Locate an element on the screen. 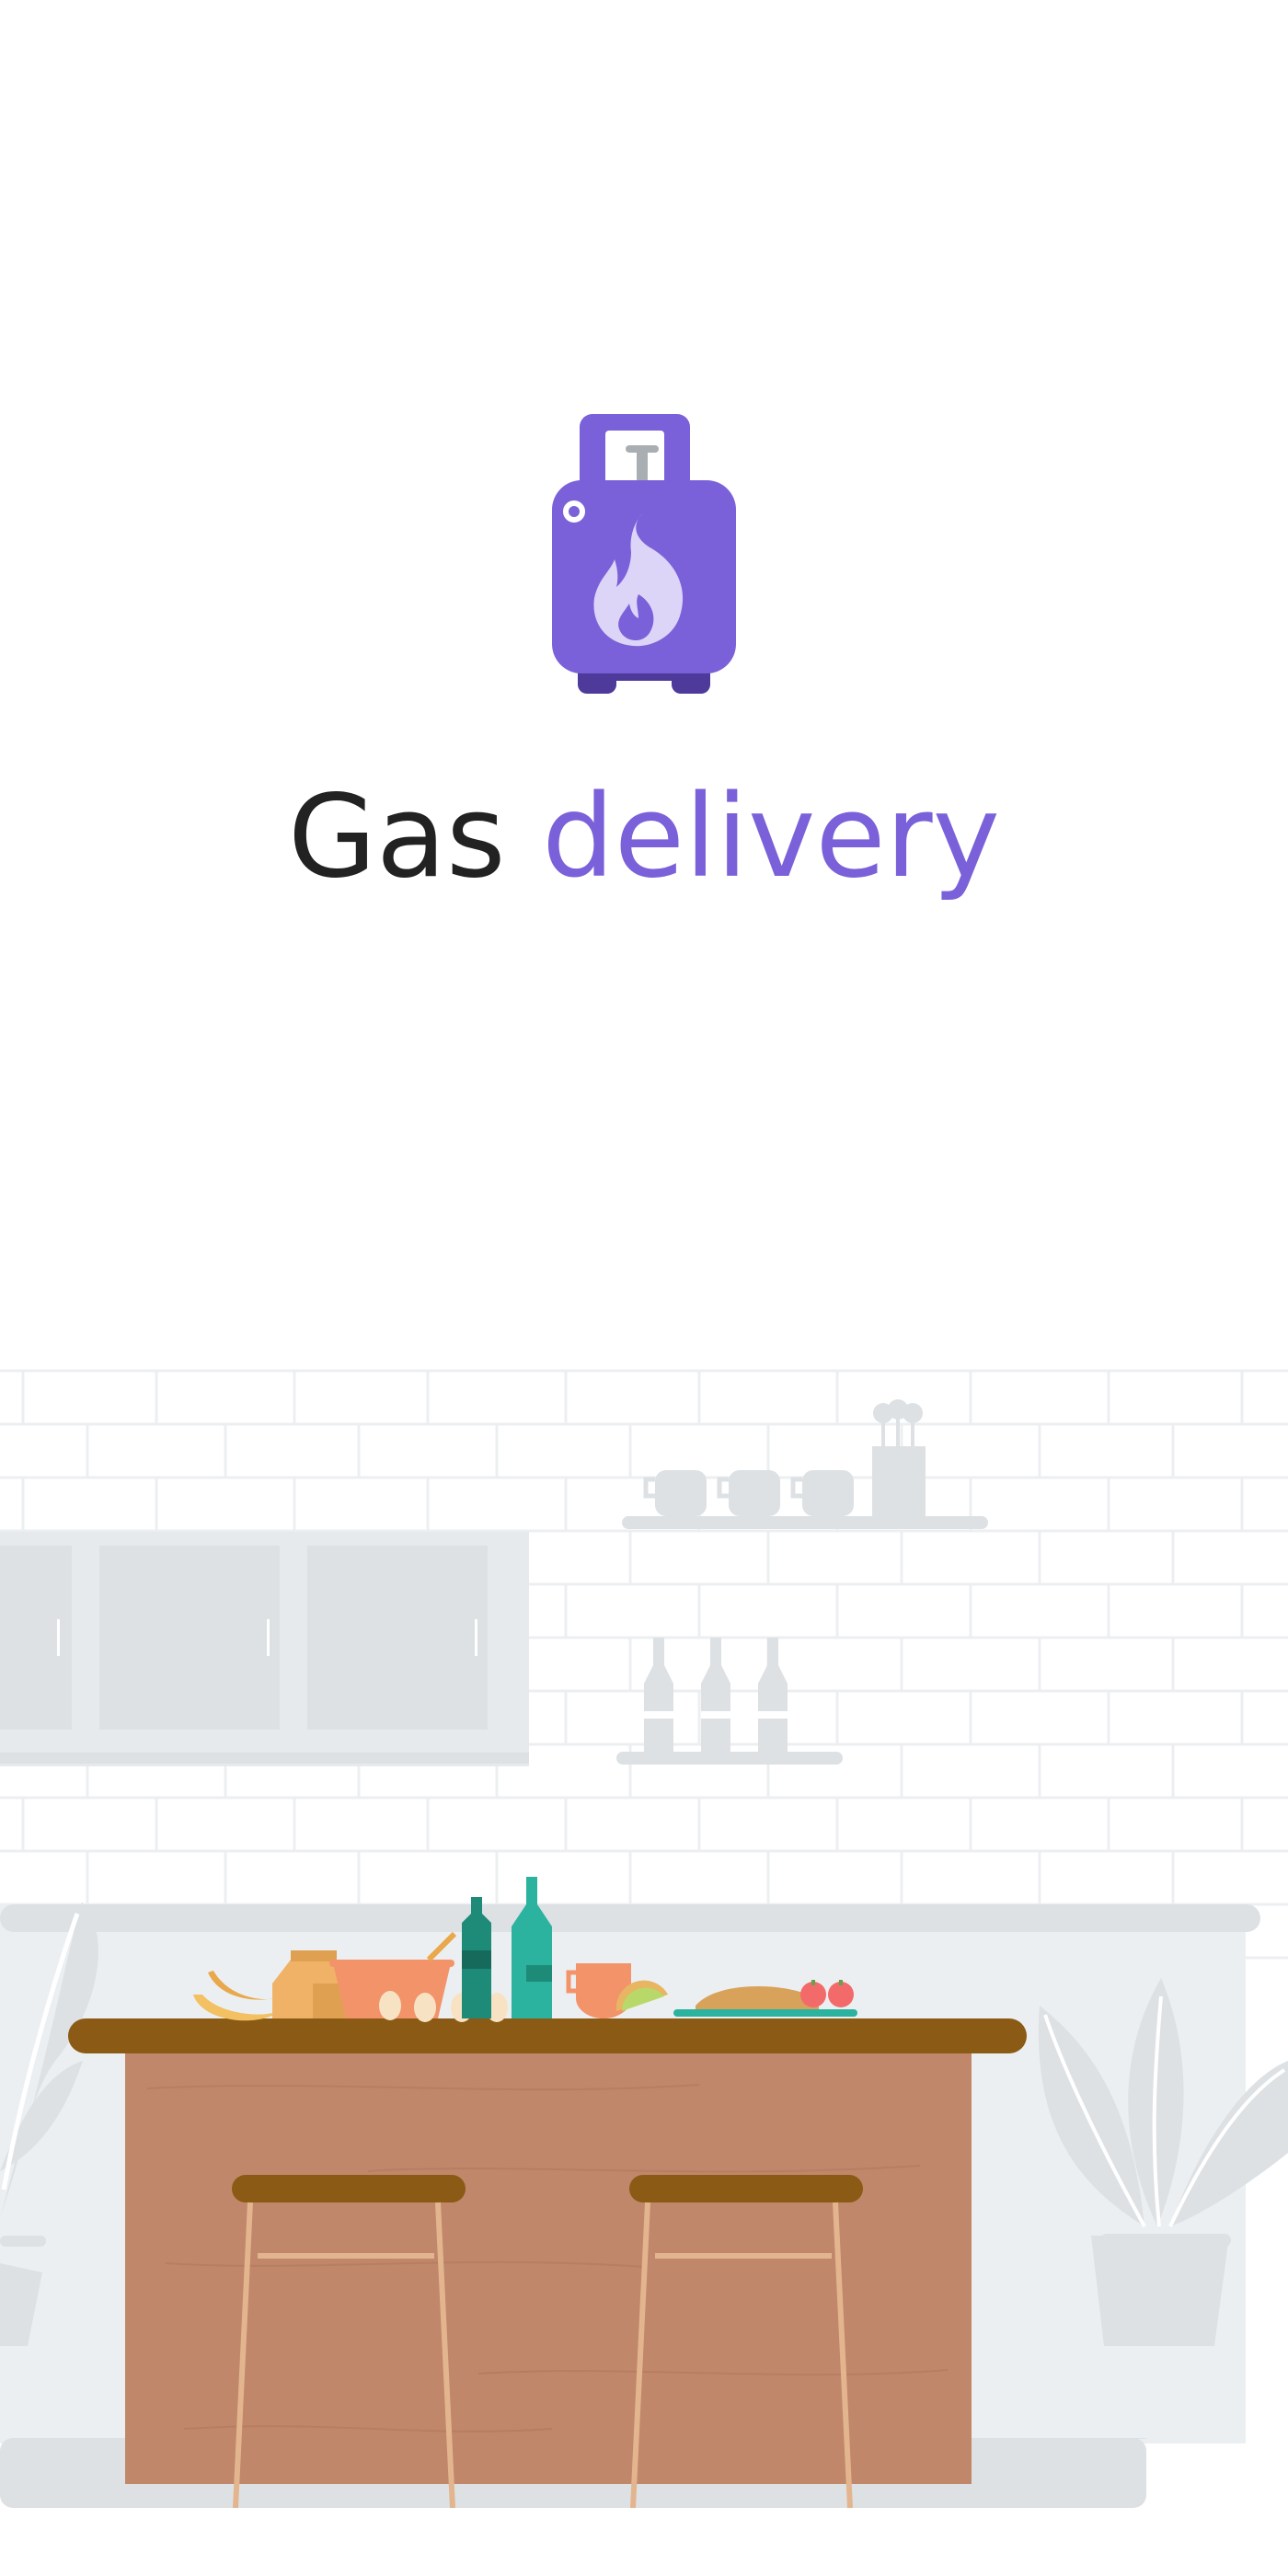 This screenshot has width=1288, height=2576. gas-cylinder-flame-icon is located at coordinates (644, 554).